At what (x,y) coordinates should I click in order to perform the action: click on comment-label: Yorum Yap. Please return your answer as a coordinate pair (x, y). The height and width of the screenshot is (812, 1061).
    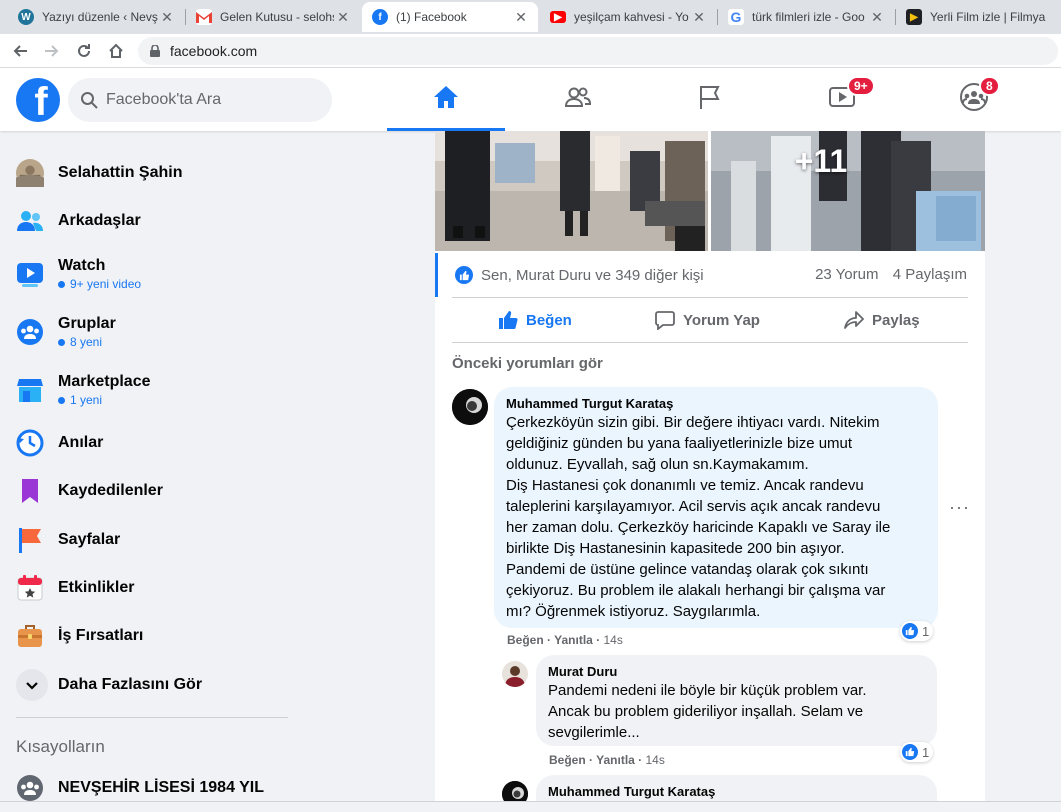
    Looking at the image, I should click on (721, 320).